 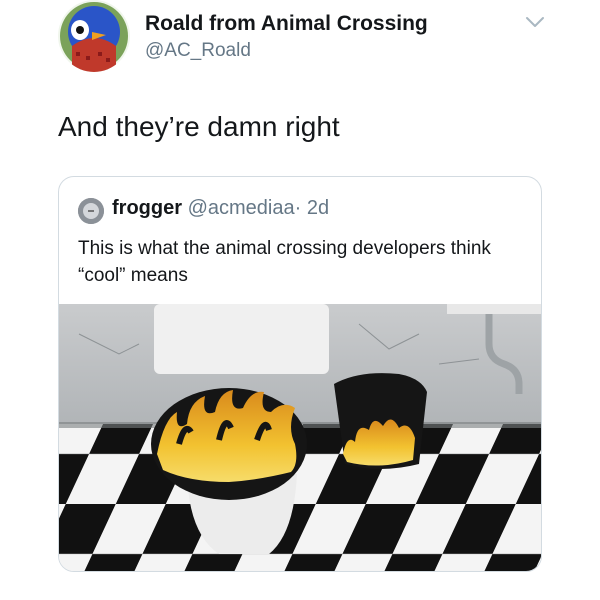 What do you see at coordinates (241, 208) in the screenshot?
I see `quoted-handle: @acmediaa` at bounding box center [241, 208].